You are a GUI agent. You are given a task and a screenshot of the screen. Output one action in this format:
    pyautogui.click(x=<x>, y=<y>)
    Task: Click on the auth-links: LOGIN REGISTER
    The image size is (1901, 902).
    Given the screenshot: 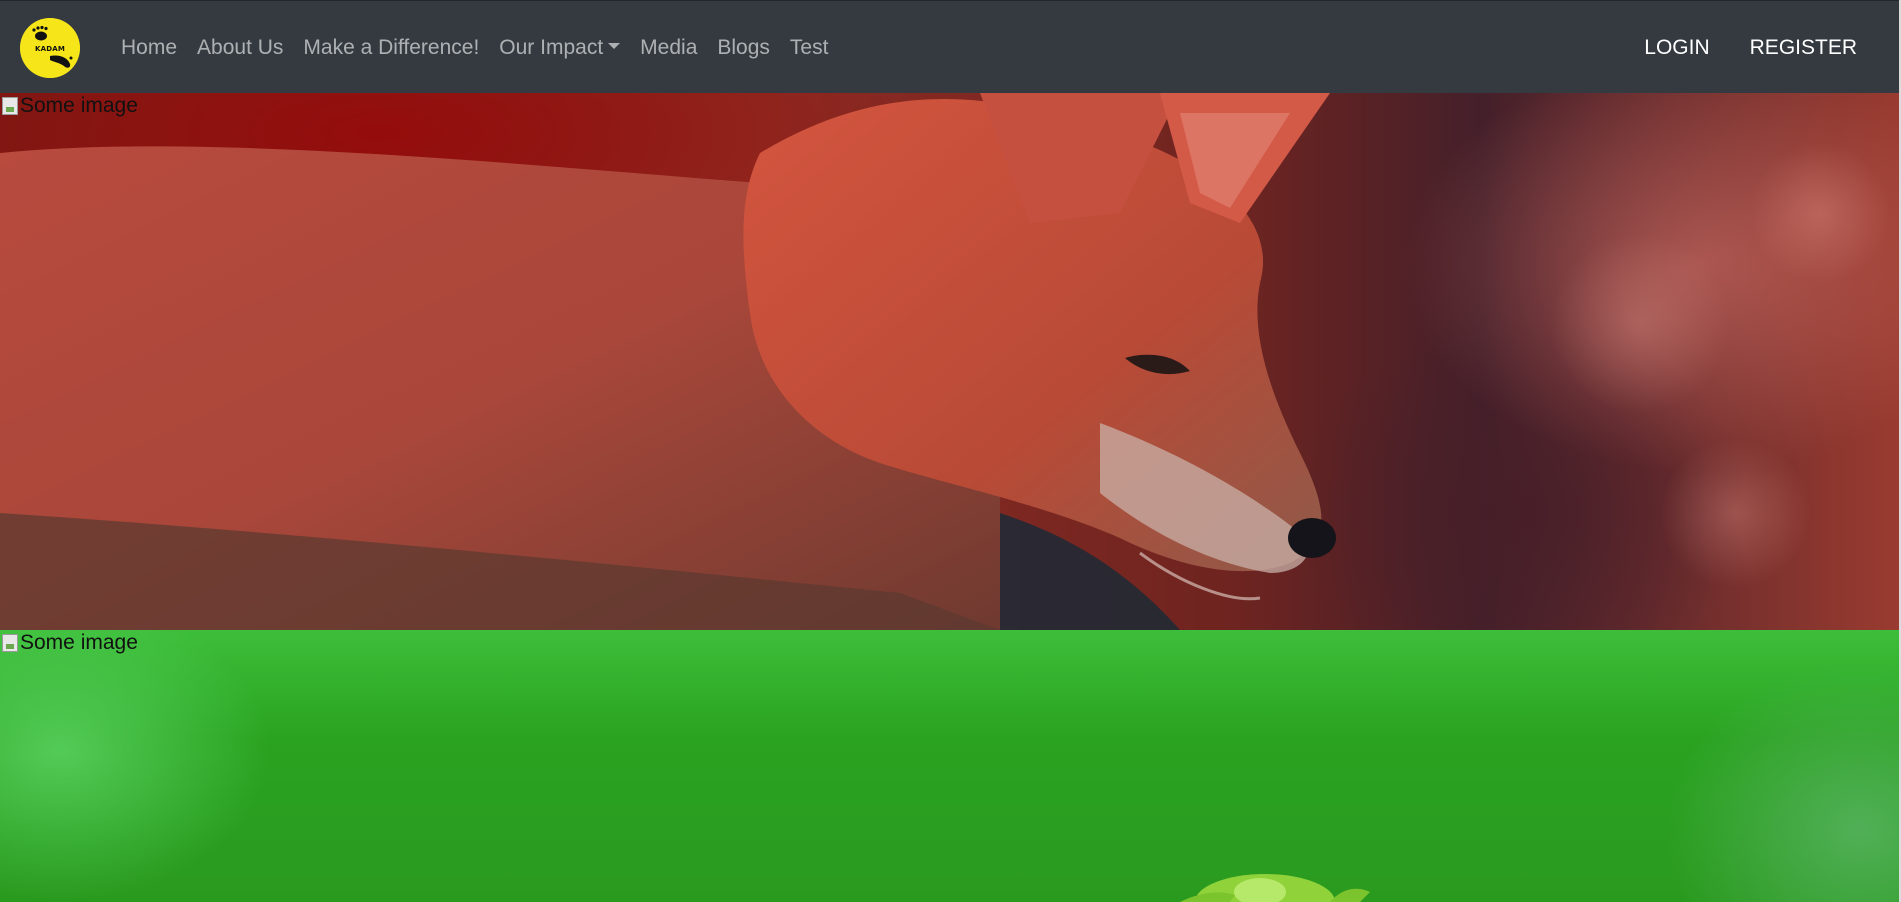 What is the action you would take?
    pyautogui.click(x=1750, y=47)
    